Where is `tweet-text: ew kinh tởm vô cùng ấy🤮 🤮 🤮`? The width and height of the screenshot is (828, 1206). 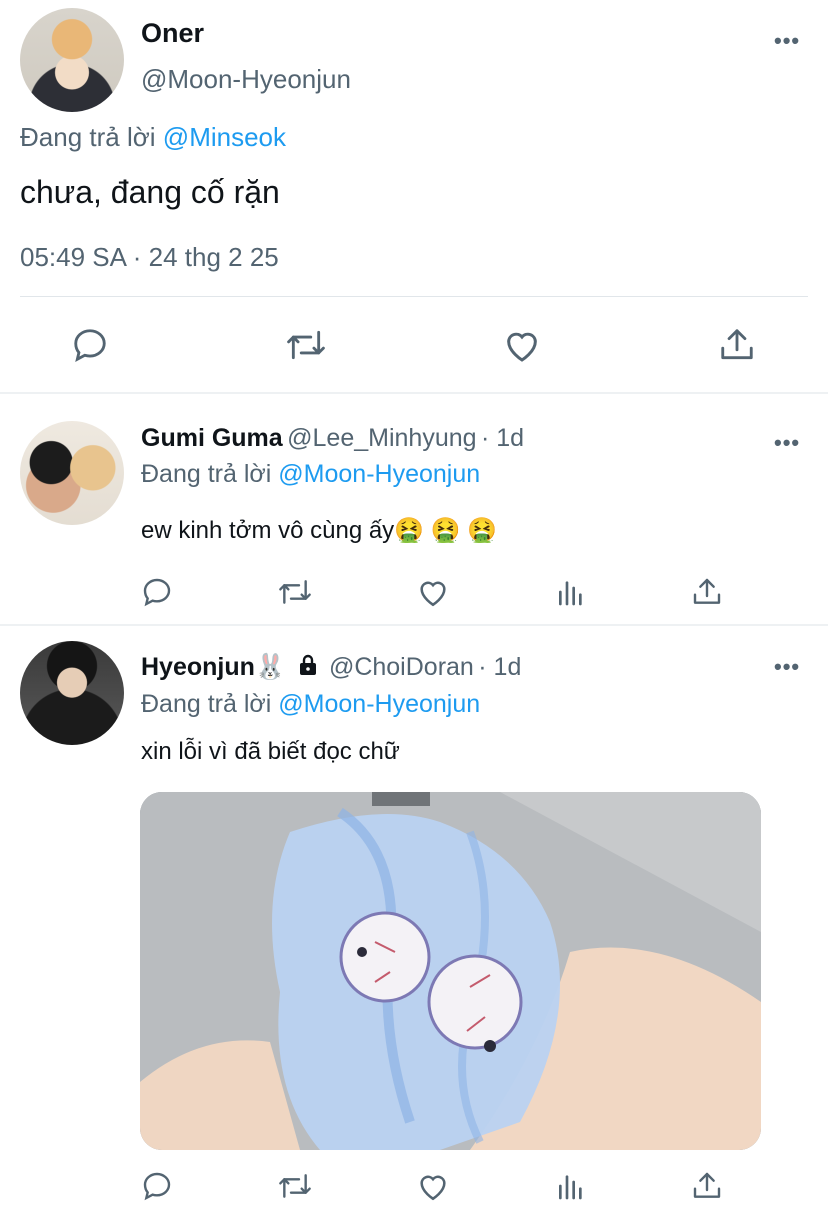 tweet-text: ew kinh tởm vô cùng ấy🤮 🤮 🤮 is located at coordinates (319, 530).